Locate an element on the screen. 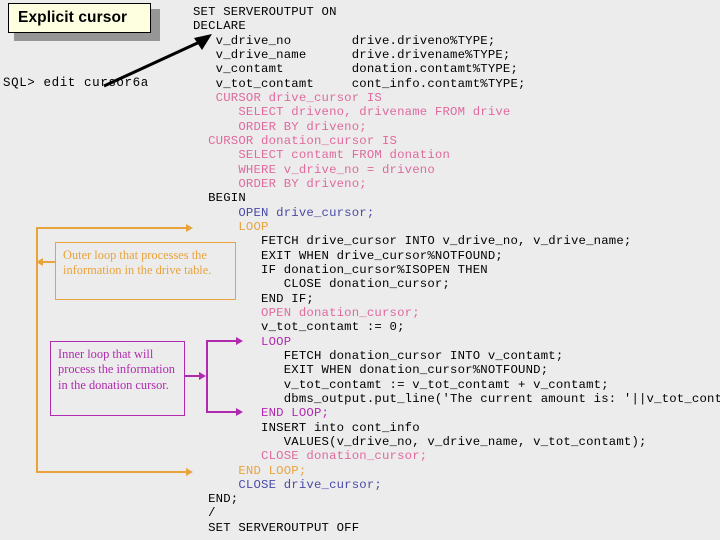 The image size is (720, 540). code-line: CURSOR donation_cursor IS is located at coordinates (456, 141).